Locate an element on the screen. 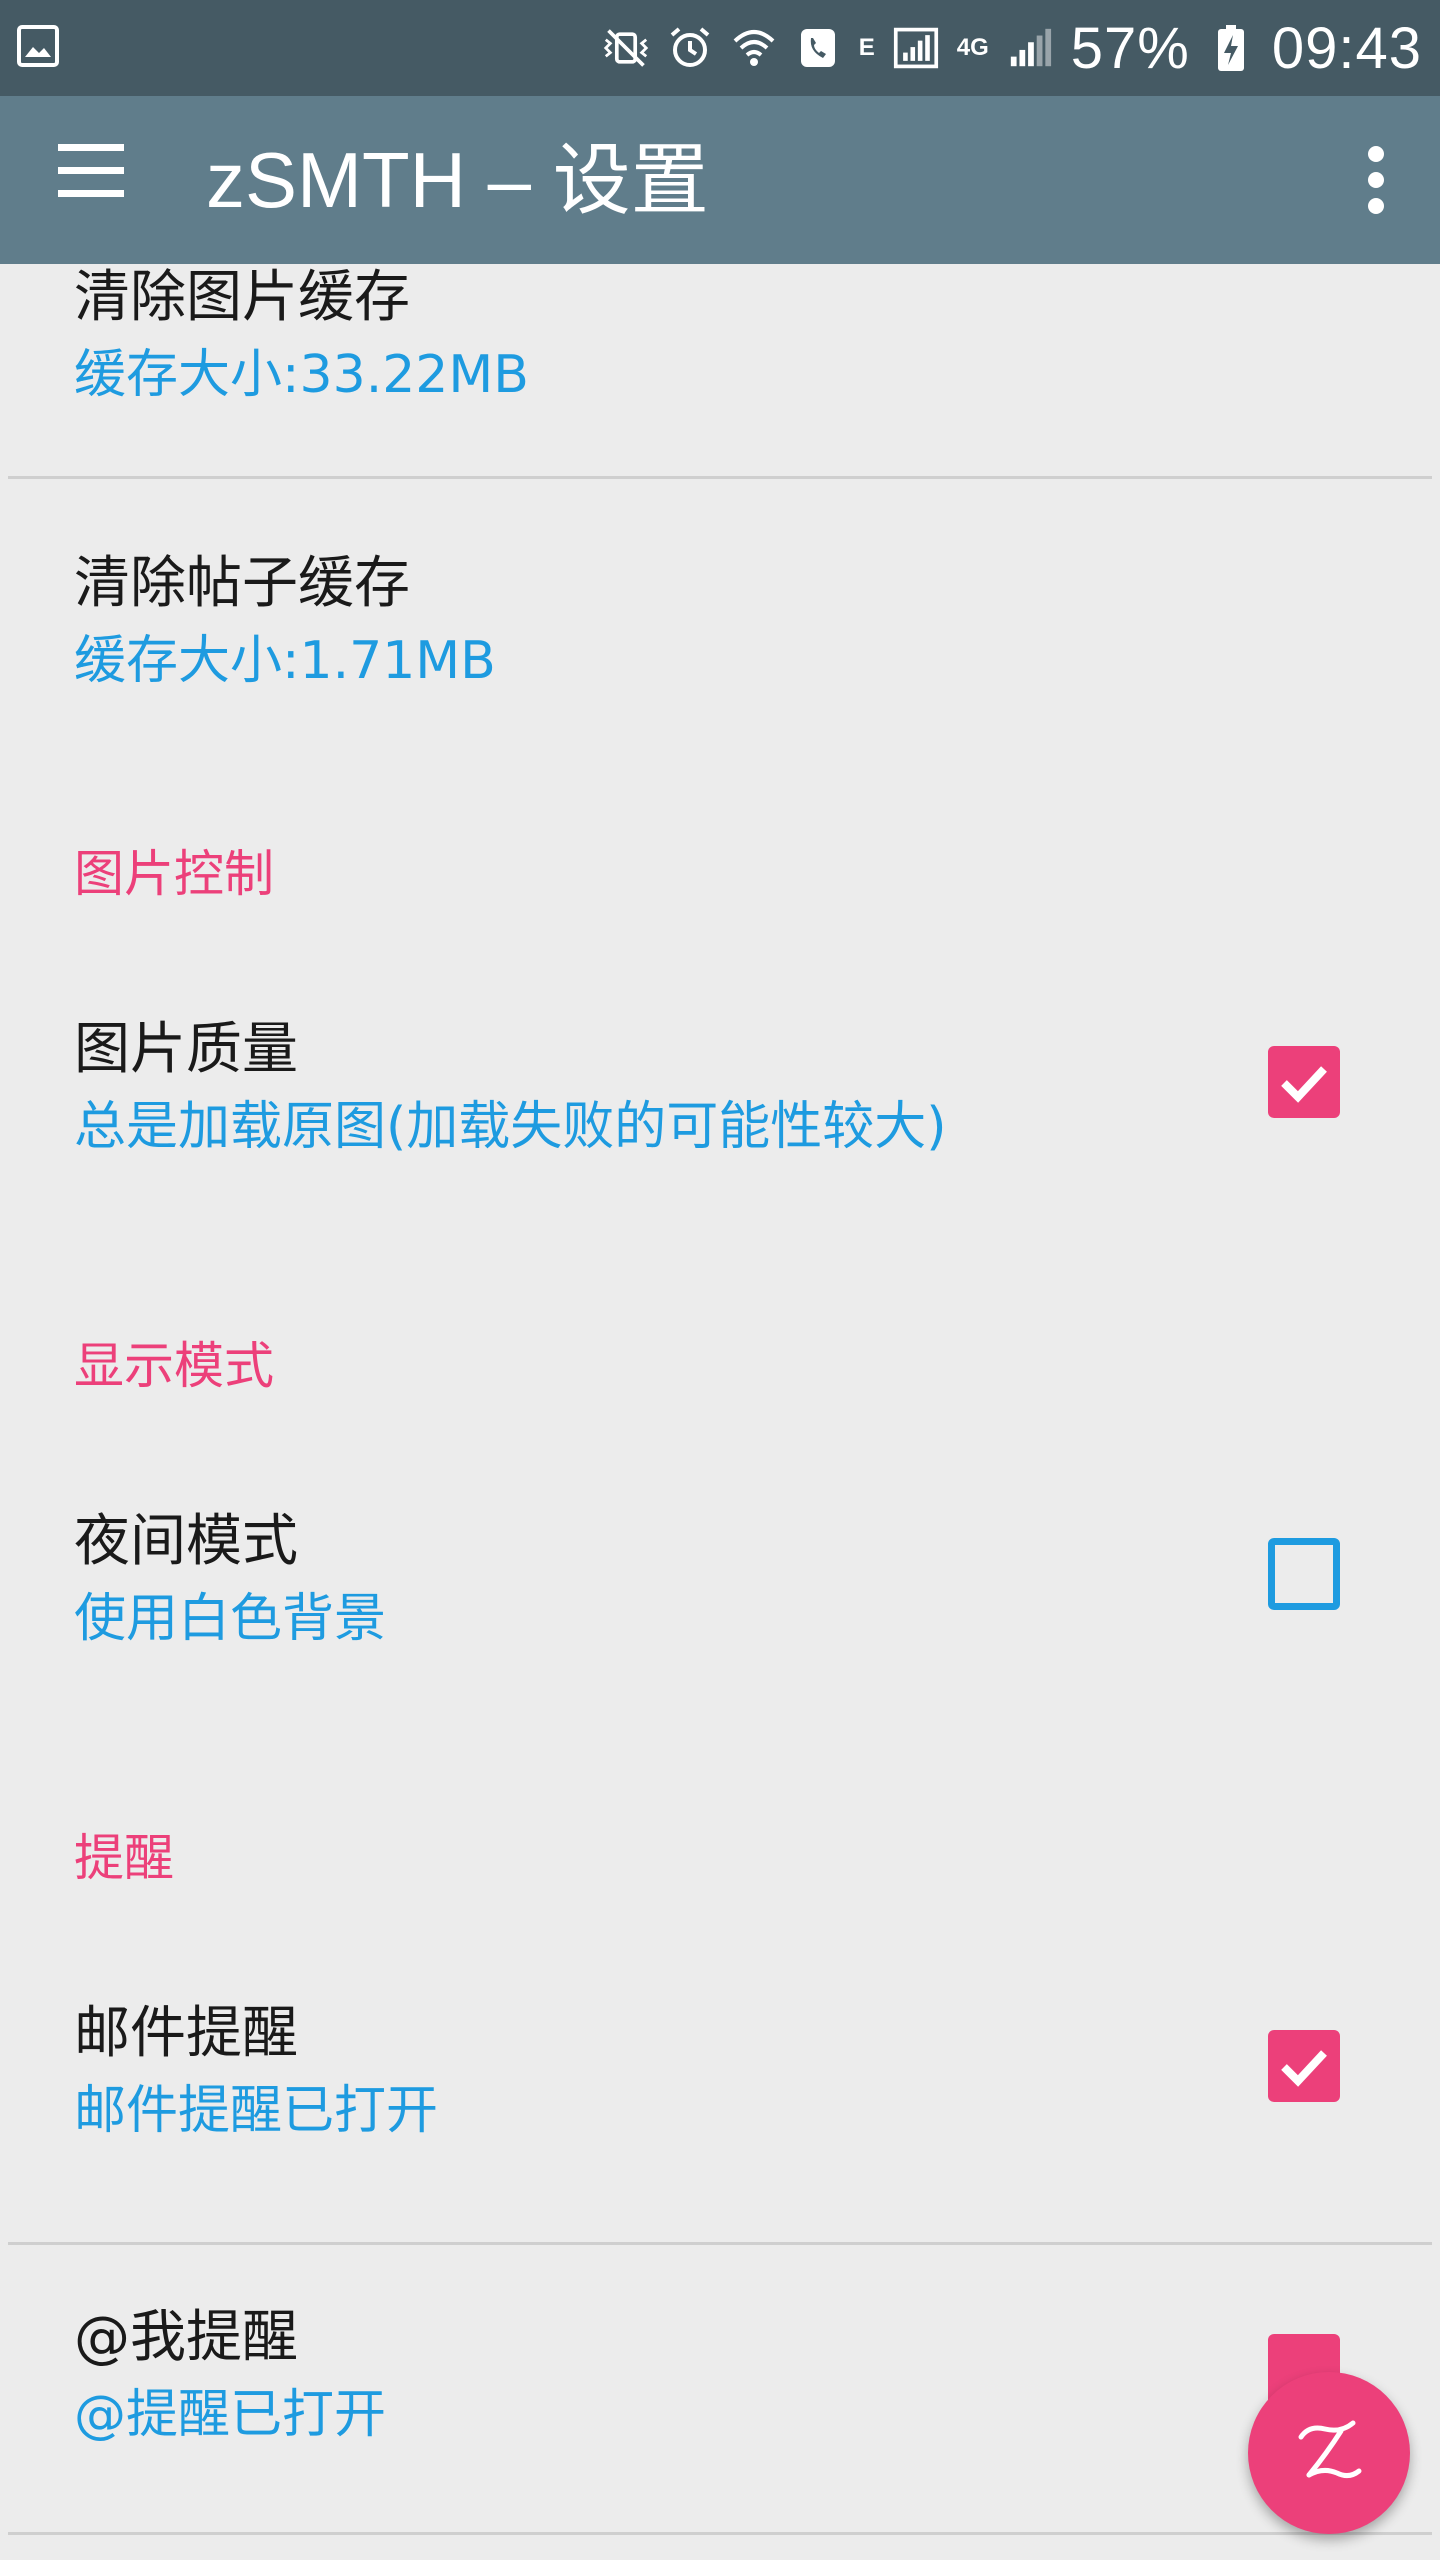 The height and width of the screenshot is (2560, 1440). hamburger-menu-icon is located at coordinates (94, 180).